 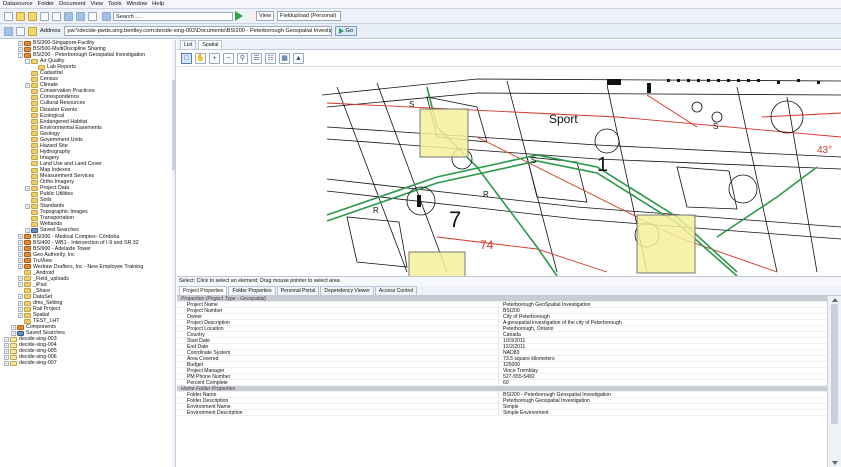 What do you see at coordinates (347, 290) in the screenshot?
I see `tab-dependency-viewer: Dependency Viewer` at bounding box center [347, 290].